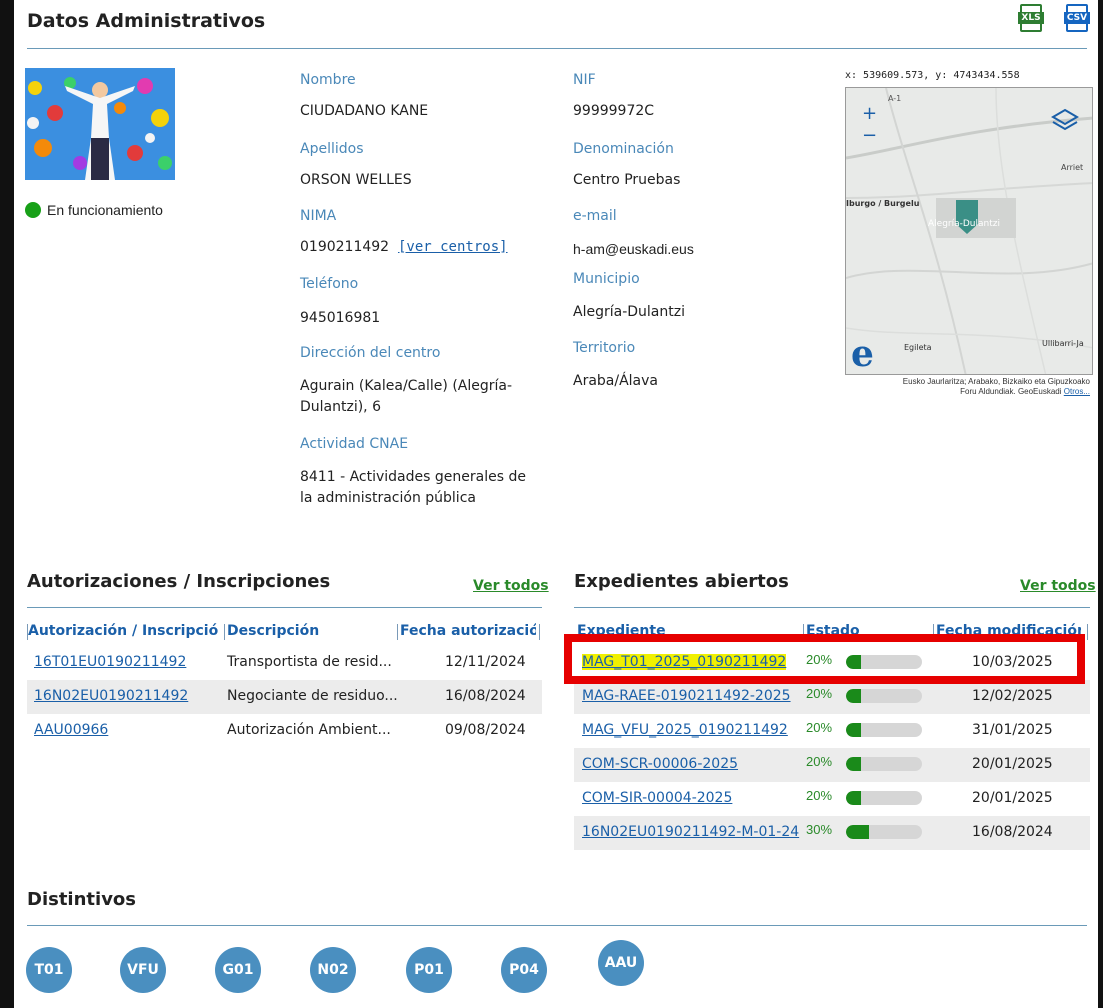 Image resolution: width=1103 pixels, height=1008 pixels. I want to click on denominacion-value: Centro Pruebas, so click(627, 180).